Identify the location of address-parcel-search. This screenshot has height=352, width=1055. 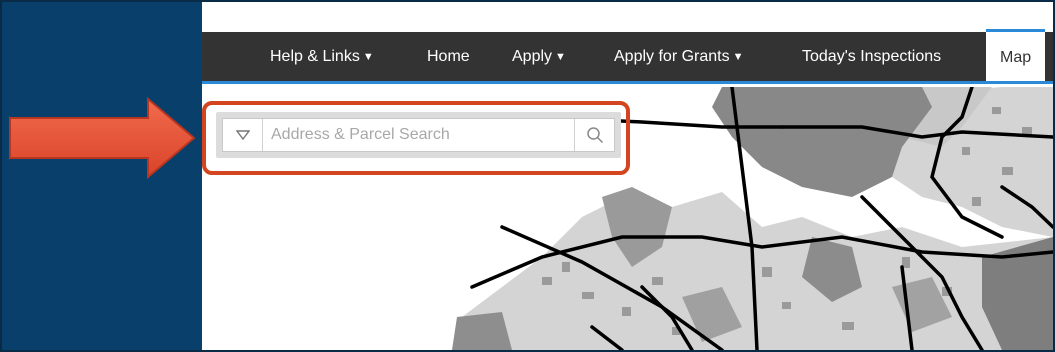
(418, 135).